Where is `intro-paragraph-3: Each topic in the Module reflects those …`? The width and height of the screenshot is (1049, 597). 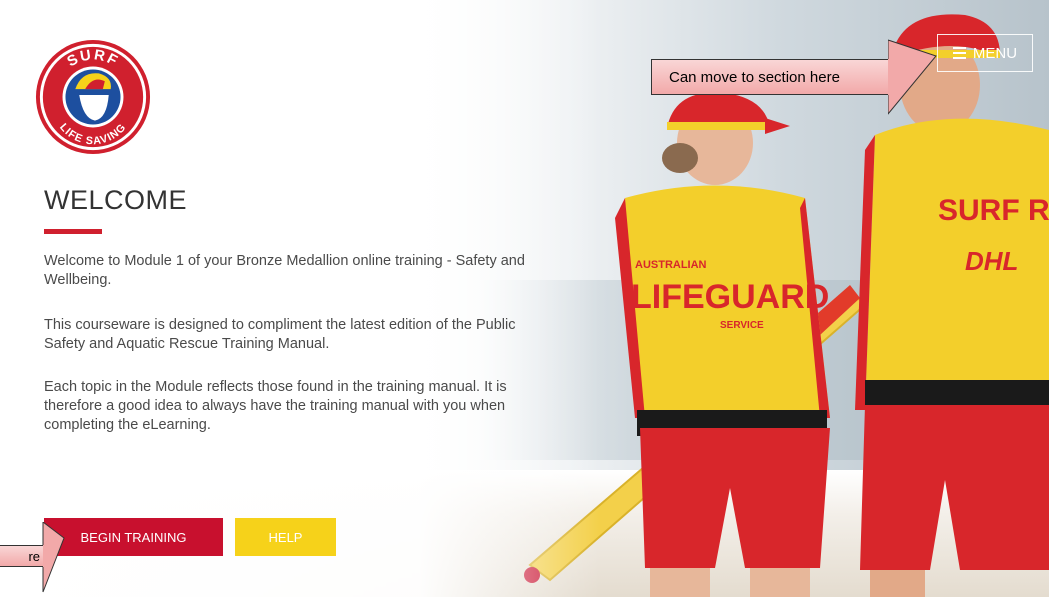 intro-paragraph-3: Each topic in the Module reflects those … is located at coordinates (275, 406).